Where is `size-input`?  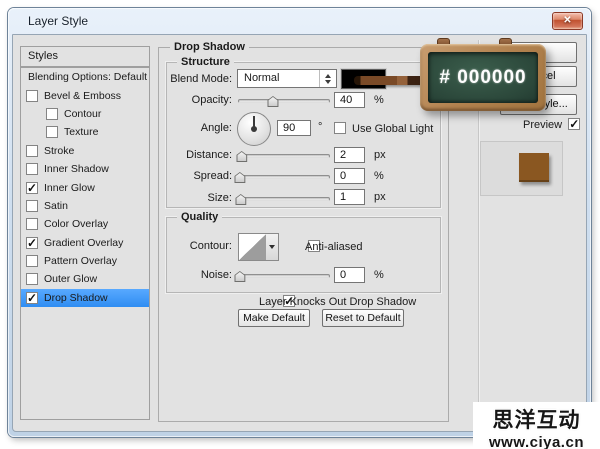 size-input is located at coordinates (349, 197).